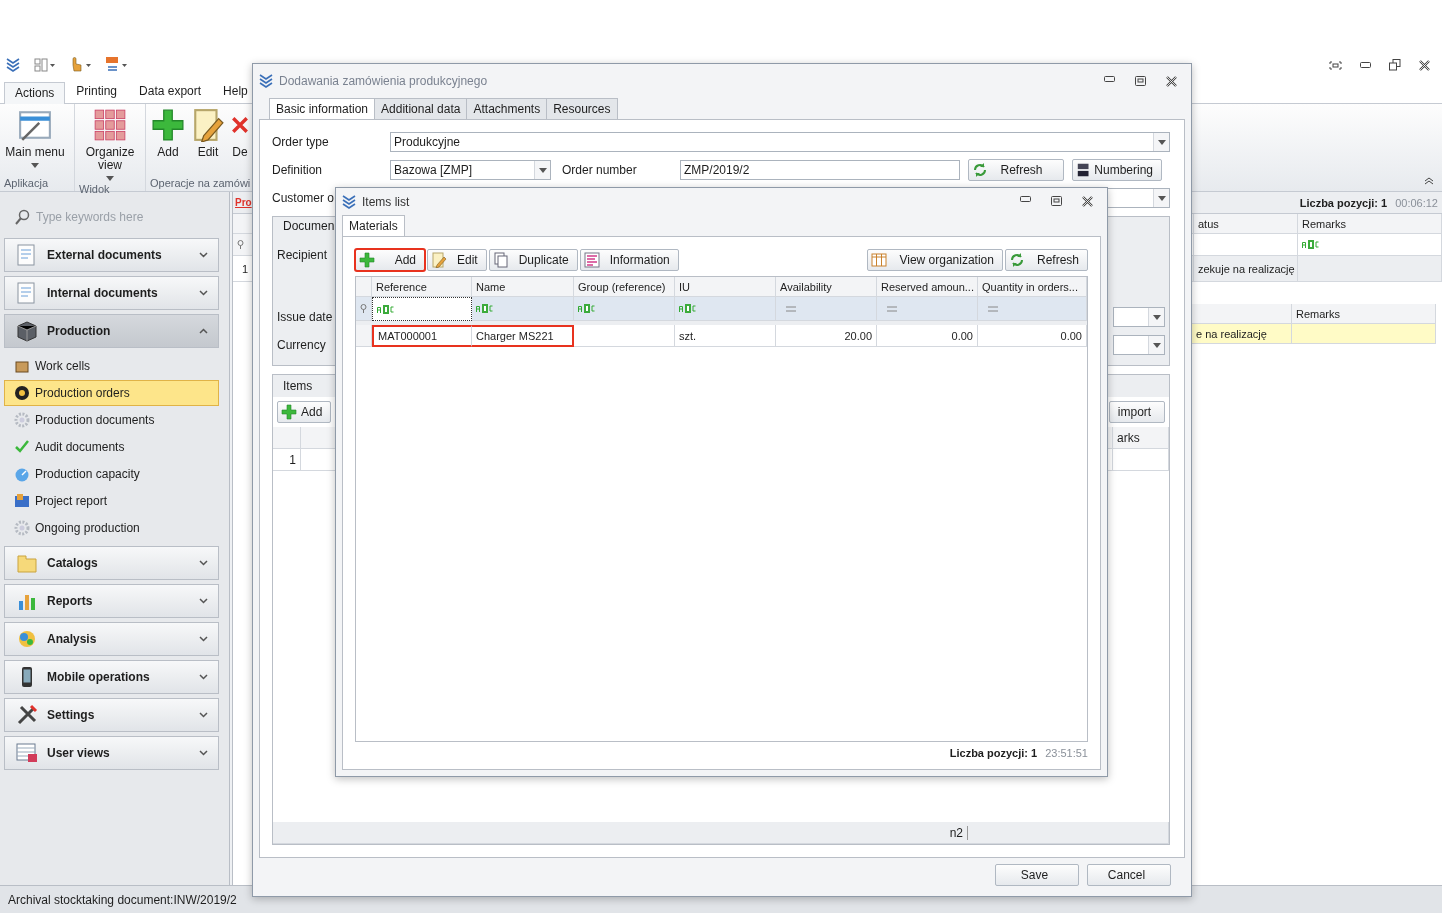 Image resolution: width=1442 pixels, height=913 pixels. What do you see at coordinates (298, 386) in the screenshot?
I see `group-title: Items` at bounding box center [298, 386].